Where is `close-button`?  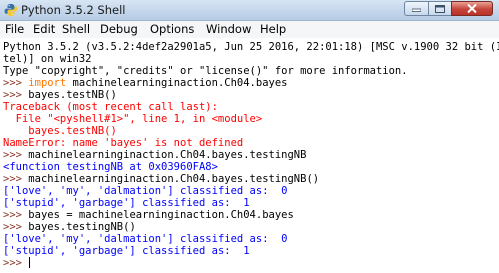
close-button is located at coordinates (472, 8).